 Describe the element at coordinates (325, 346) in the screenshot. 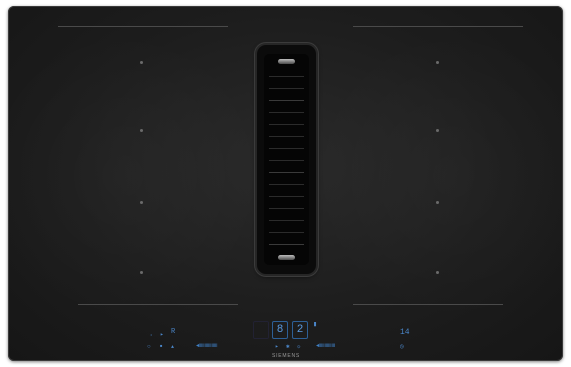

I see `right-power-slider: ◂ıııııııııııııı` at that location.